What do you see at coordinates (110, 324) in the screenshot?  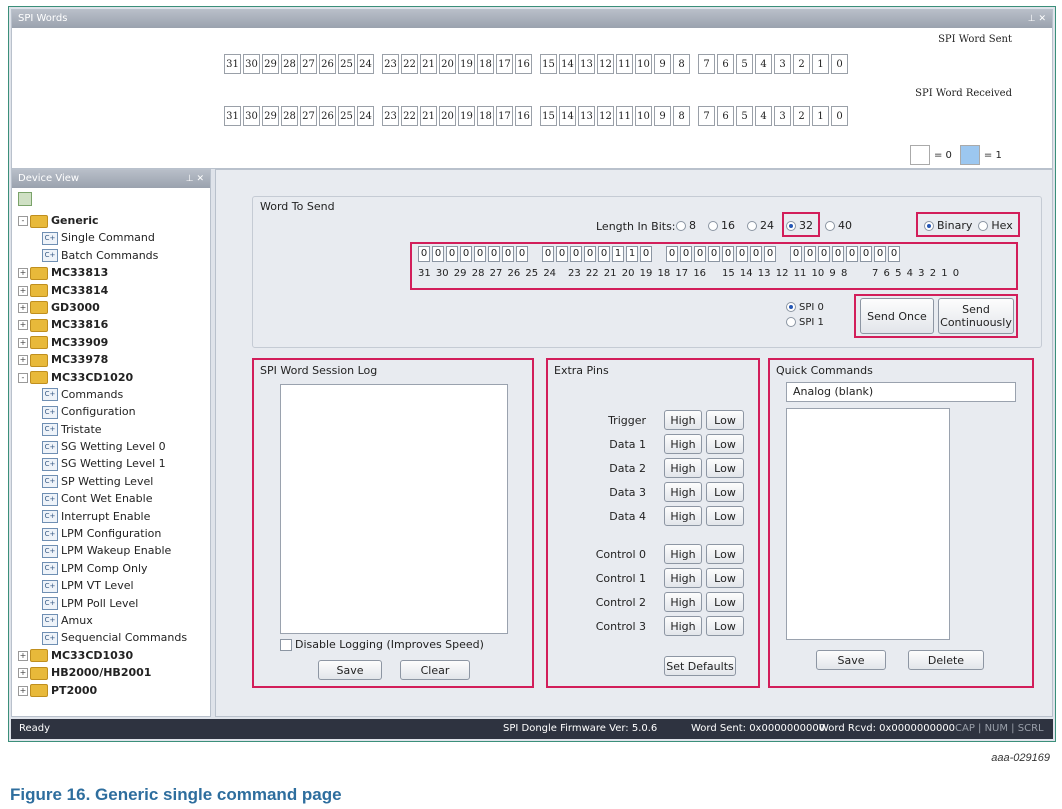 I see `tree-item: + MC33816` at bounding box center [110, 324].